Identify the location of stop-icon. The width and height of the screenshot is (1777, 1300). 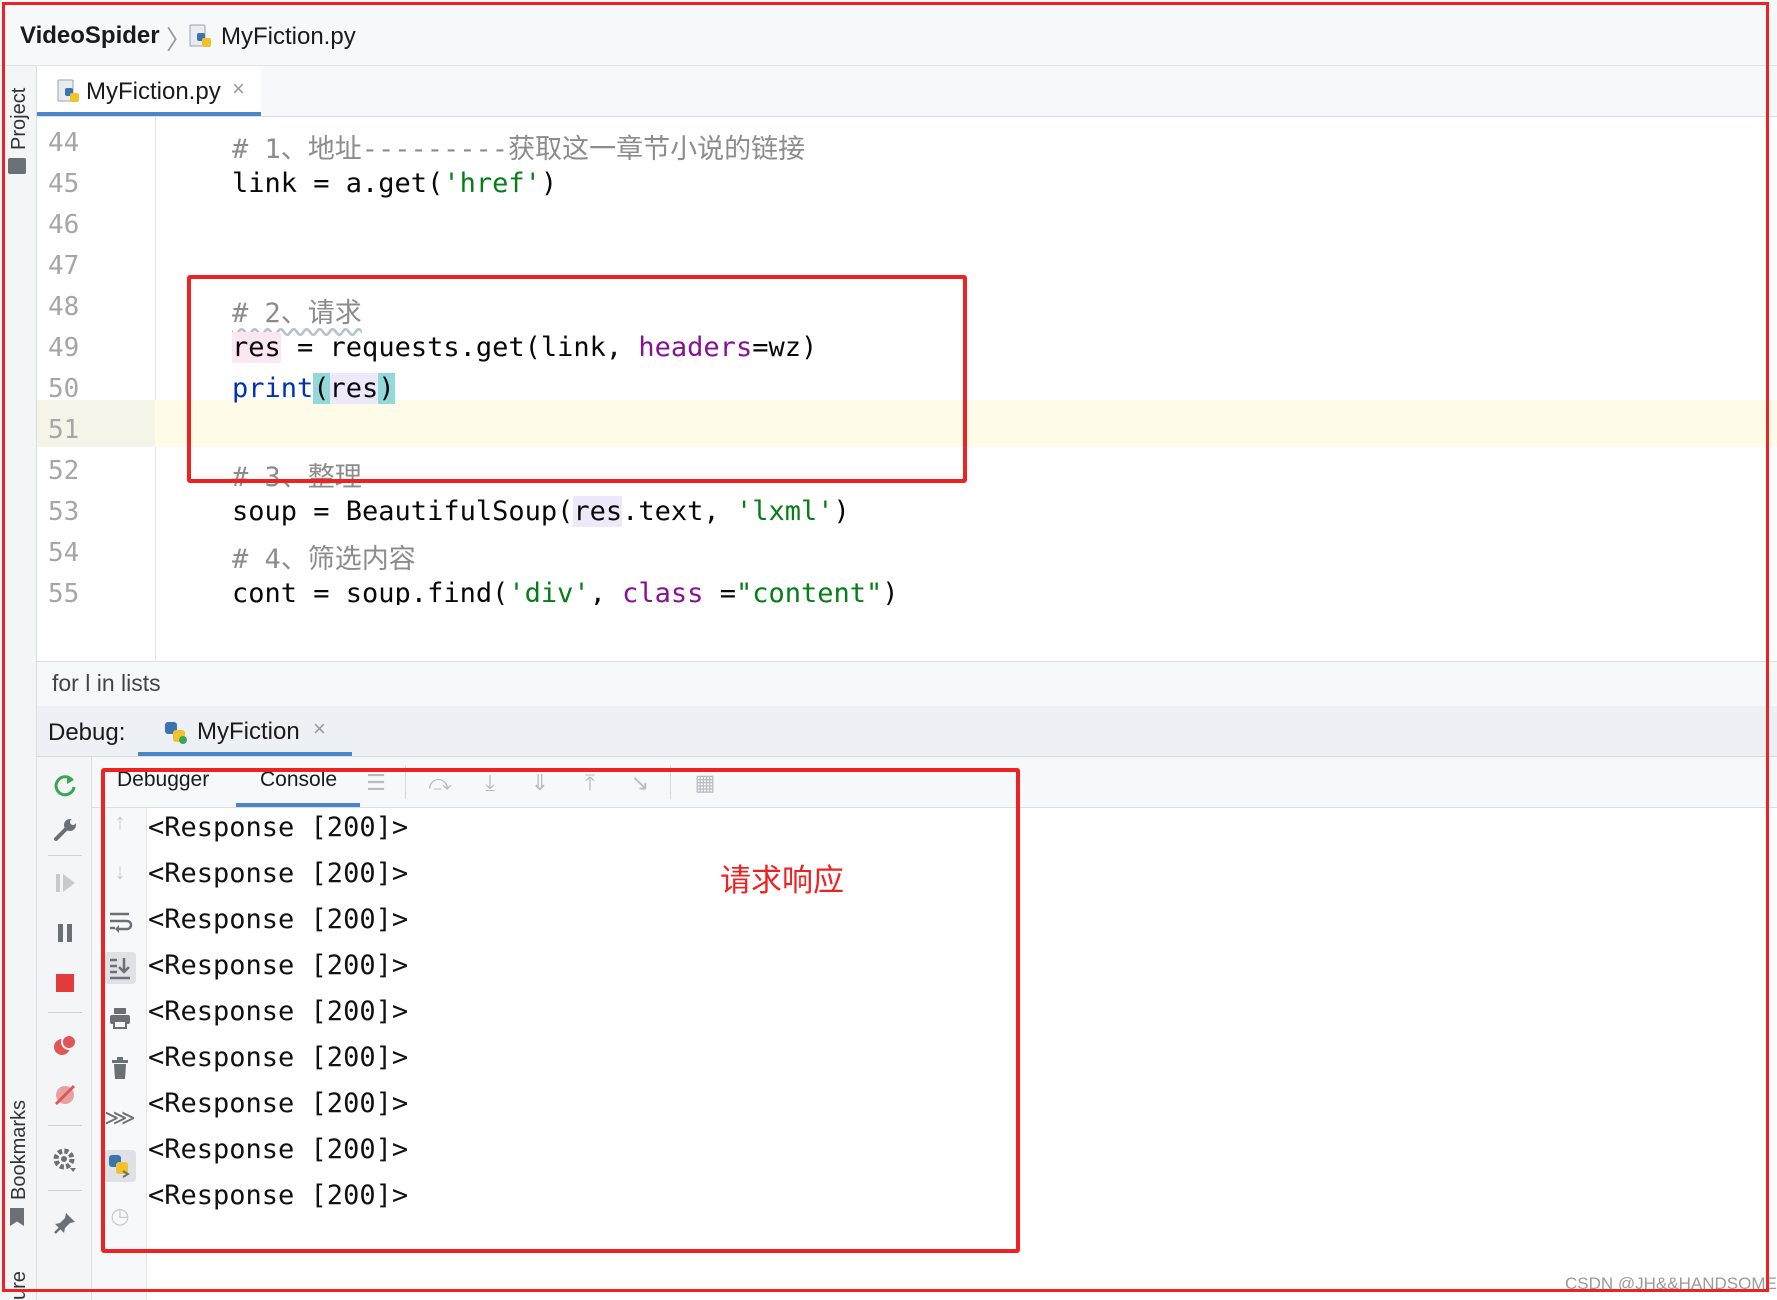
(65, 983).